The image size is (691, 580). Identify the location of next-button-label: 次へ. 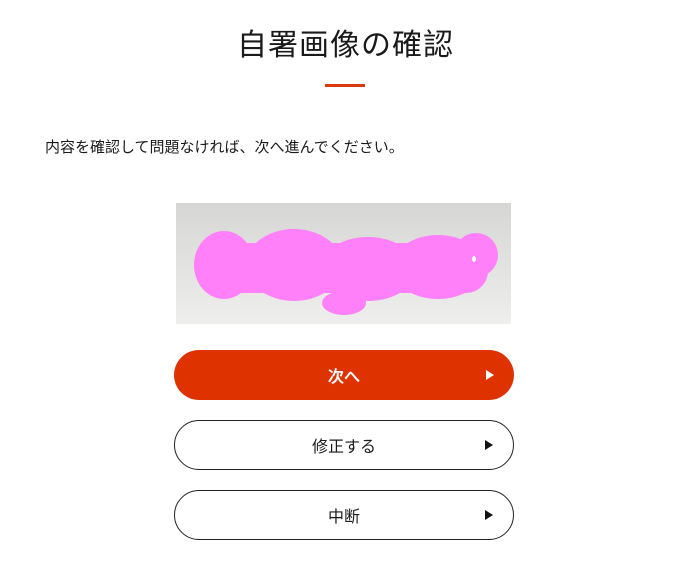
(343, 376).